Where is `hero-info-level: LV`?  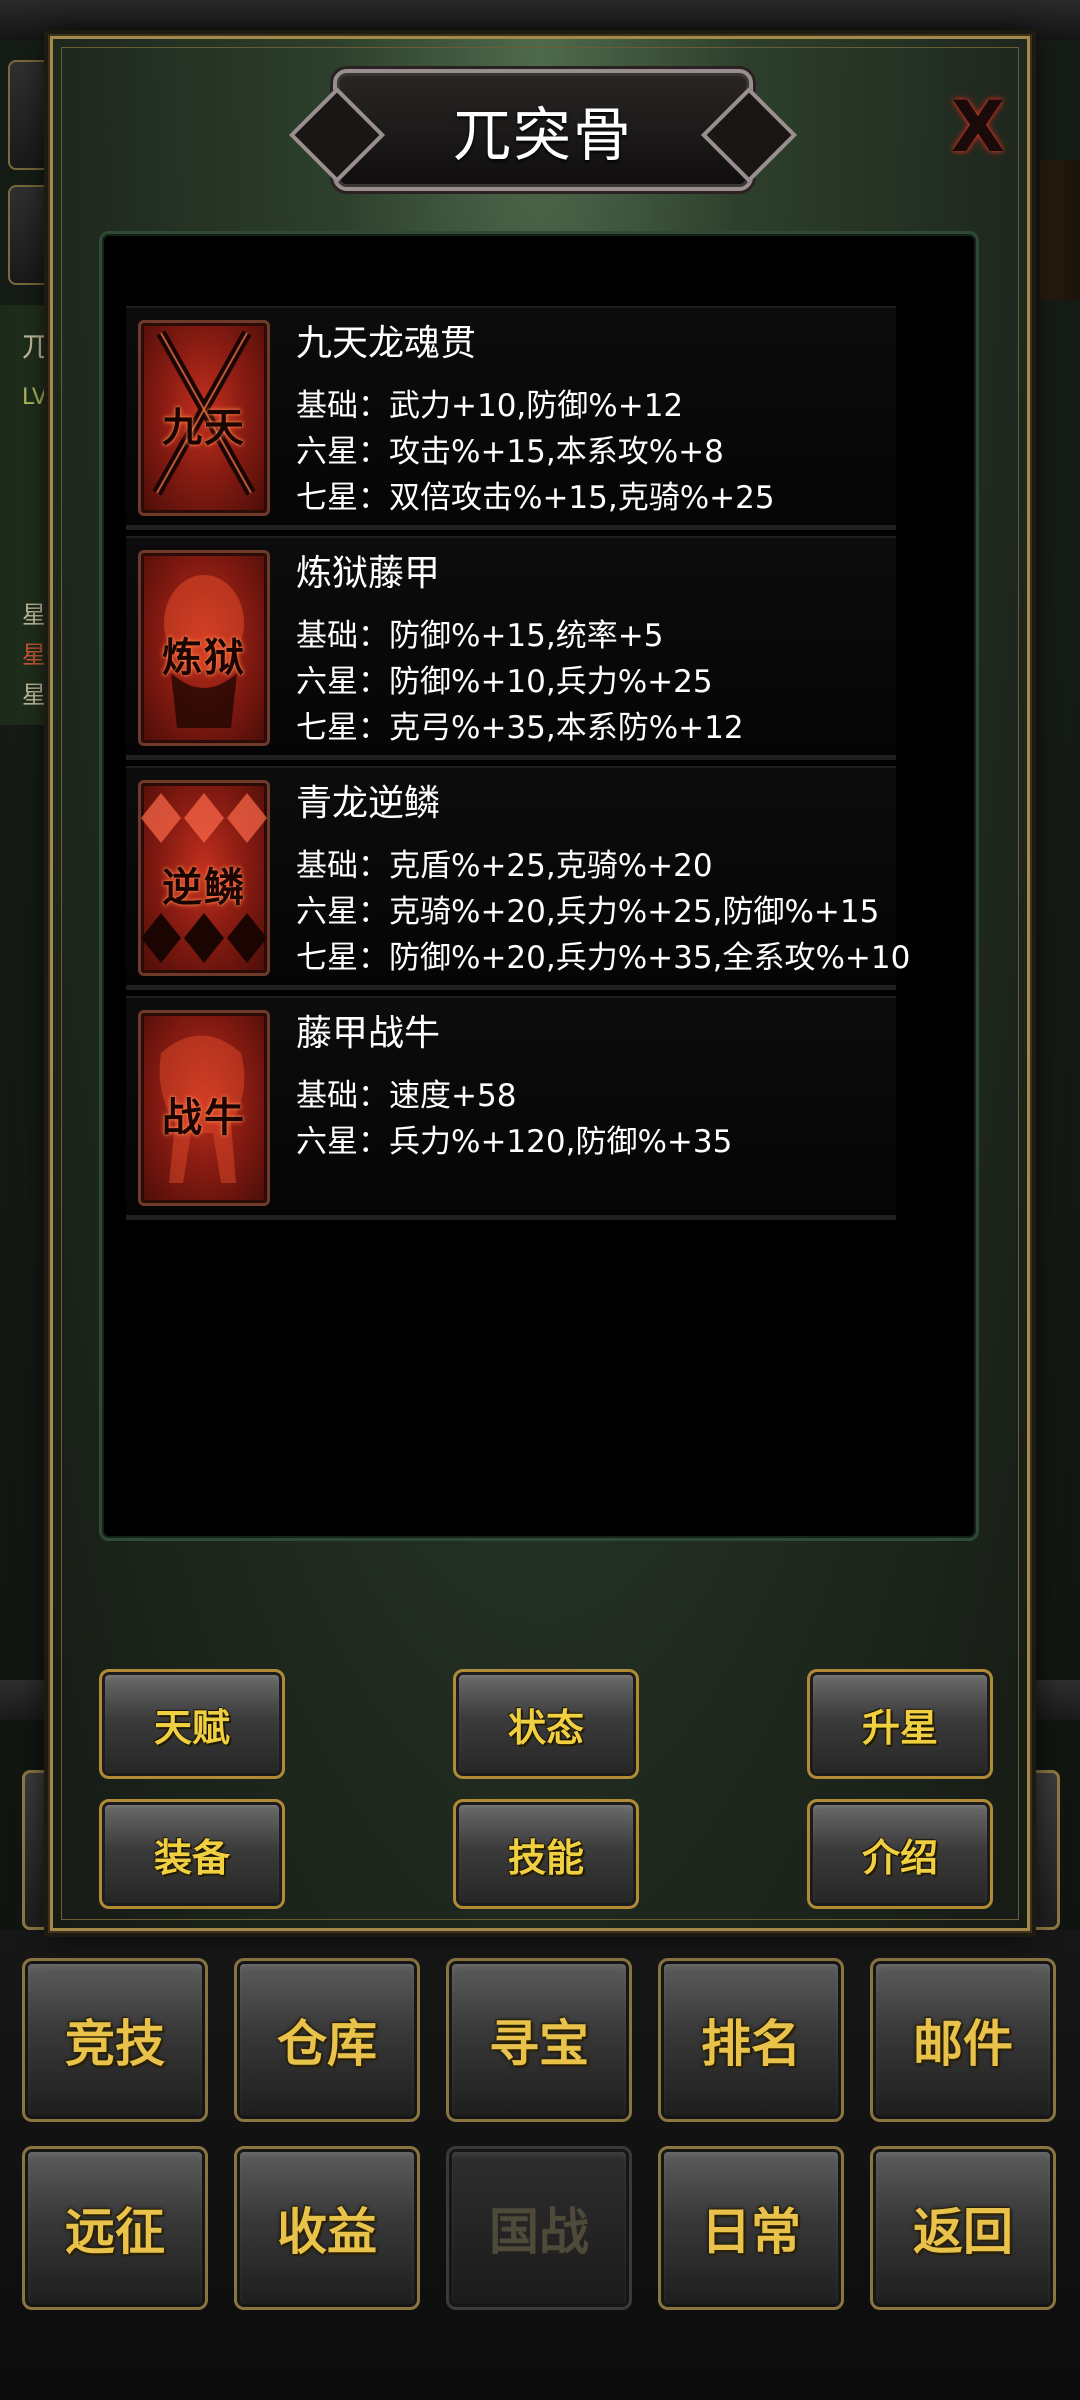
hero-info-level: LV is located at coordinates (34, 397).